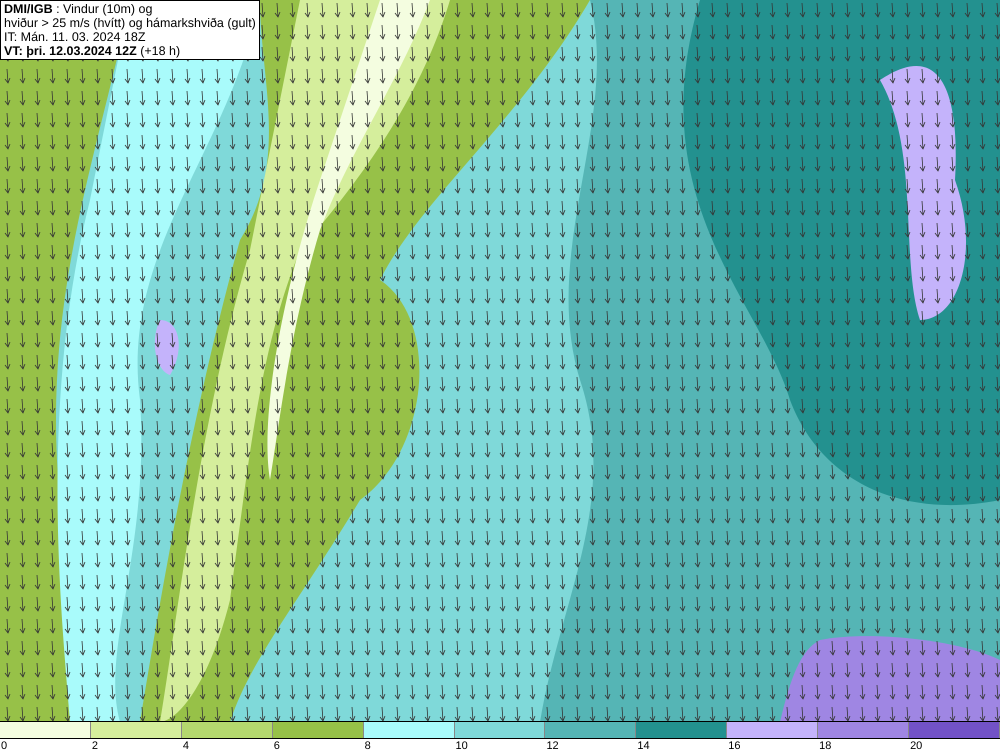 The height and width of the screenshot is (753, 1000). What do you see at coordinates (185, 746) in the screenshot?
I see `scale-label: 4` at bounding box center [185, 746].